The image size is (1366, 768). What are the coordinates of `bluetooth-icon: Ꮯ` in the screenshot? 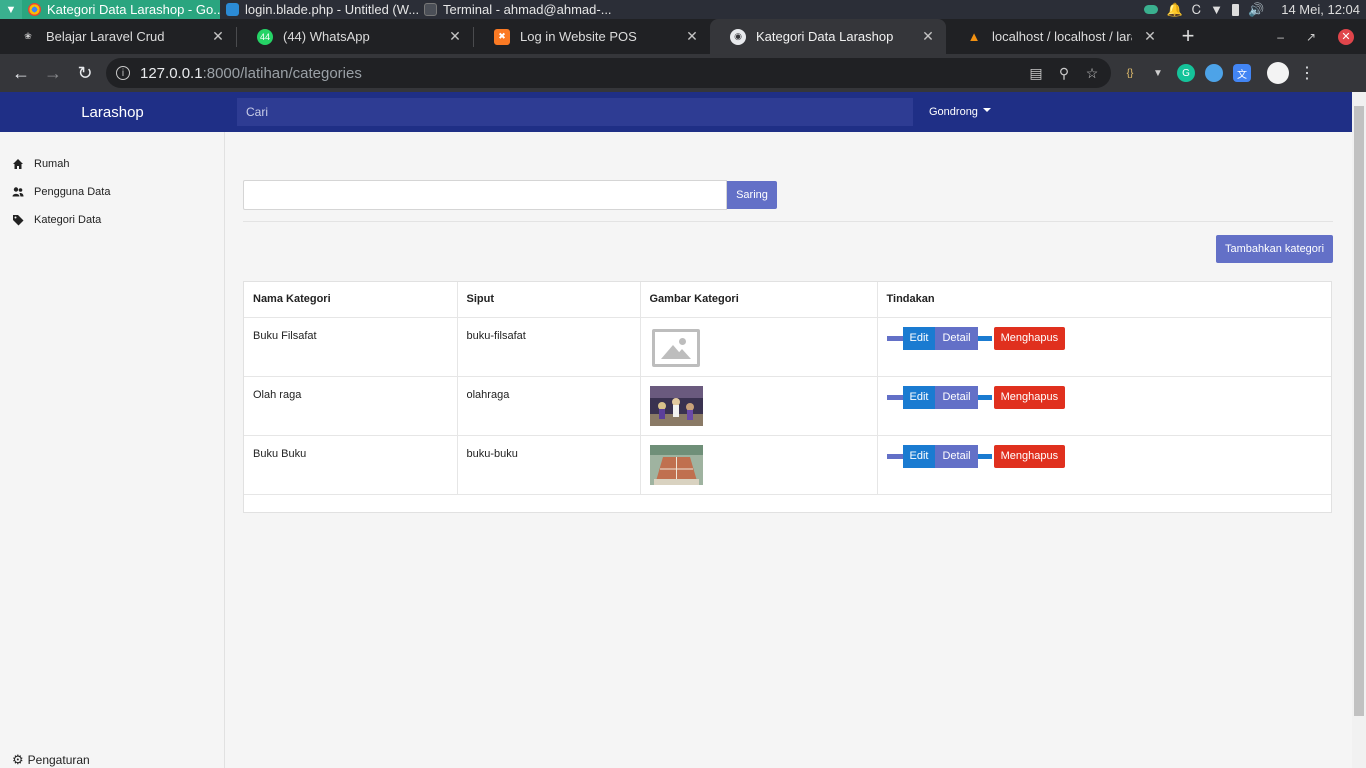 It's located at (1196, 10).